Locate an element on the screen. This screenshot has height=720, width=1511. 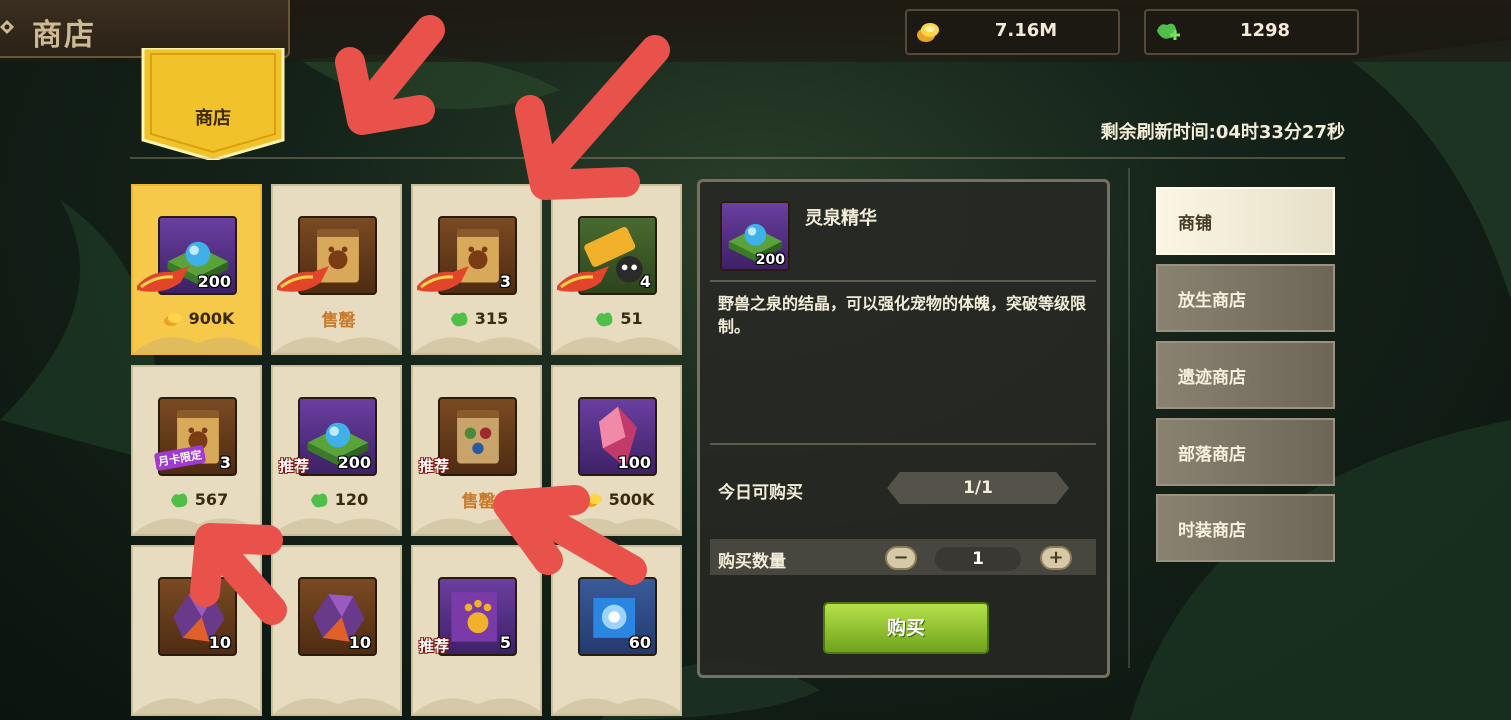
refresh-timer: 剩余刷新时间:04时33分27秒 is located at coordinates (1222, 132).